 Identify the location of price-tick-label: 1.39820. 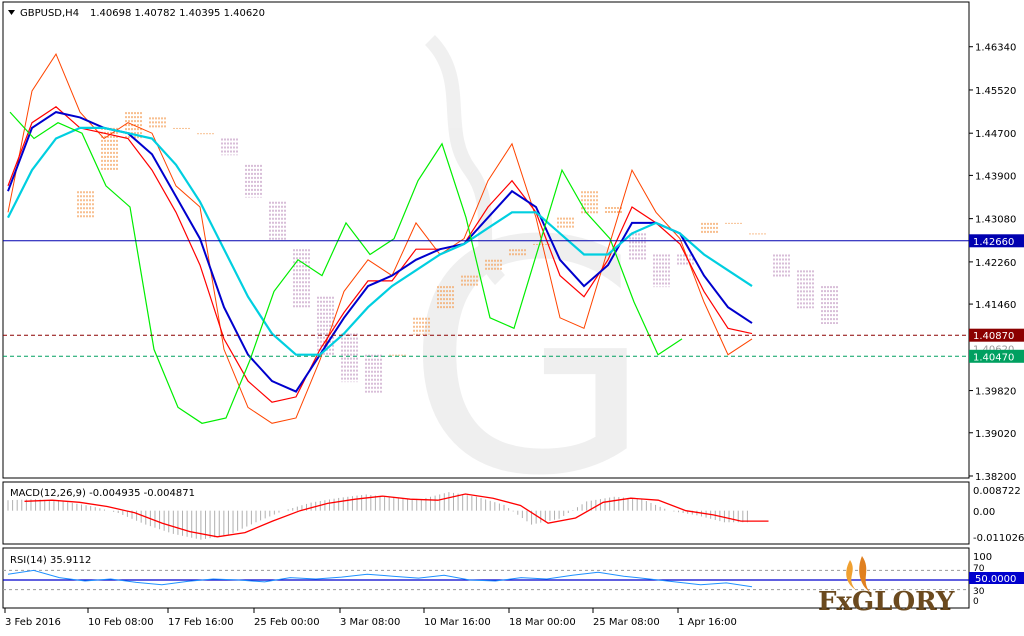
(995, 392).